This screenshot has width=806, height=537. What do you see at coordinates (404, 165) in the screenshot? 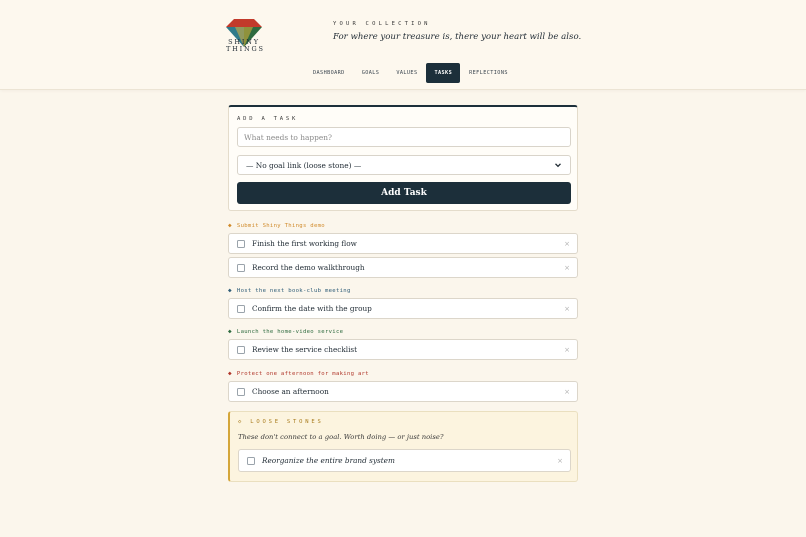
I see `goal-link-select: — No goal link (loose stone) —` at bounding box center [404, 165].